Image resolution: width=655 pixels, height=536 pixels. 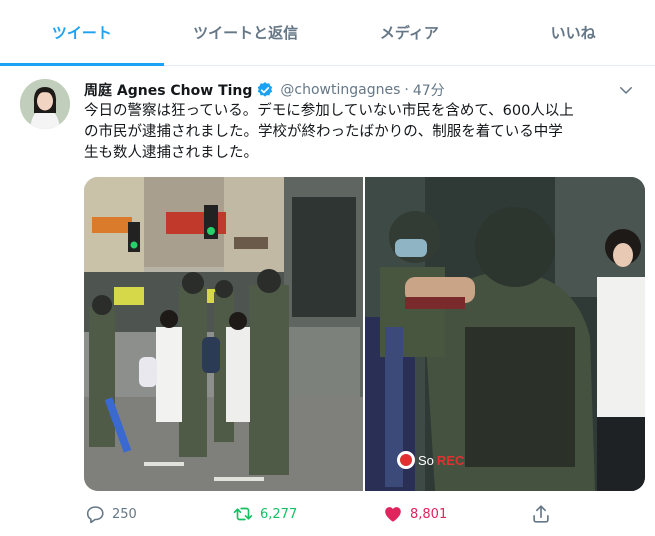 I want to click on tweet-text-line: の市民が逮捕されました。学校が終わったばかりの、制服を着ている中学, so click(x=323, y=132).